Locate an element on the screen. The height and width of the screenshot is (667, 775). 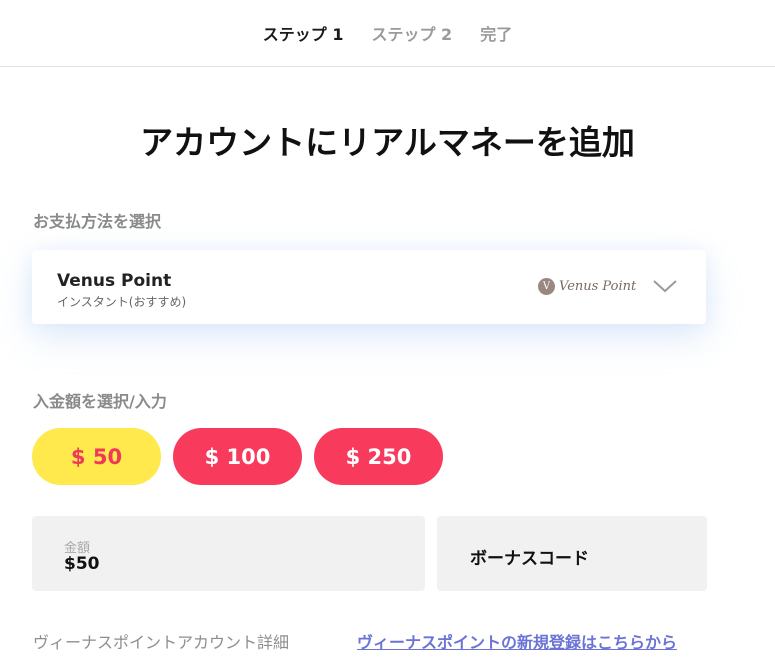
amount-input: 金額 $50 is located at coordinates (228, 553).